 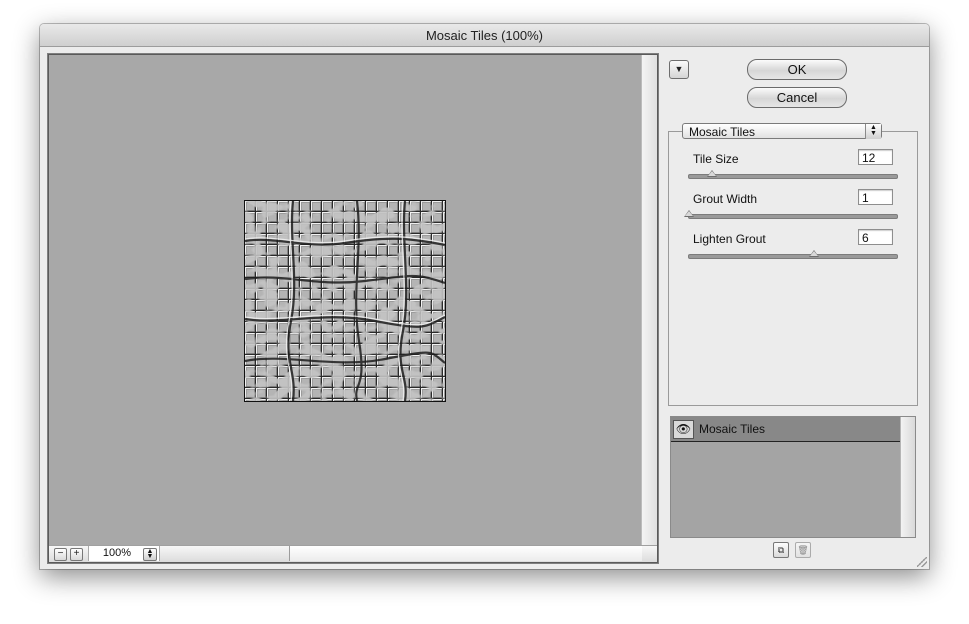 What do you see at coordinates (711, 173) in the screenshot?
I see `tile-size-slider-thumb` at bounding box center [711, 173].